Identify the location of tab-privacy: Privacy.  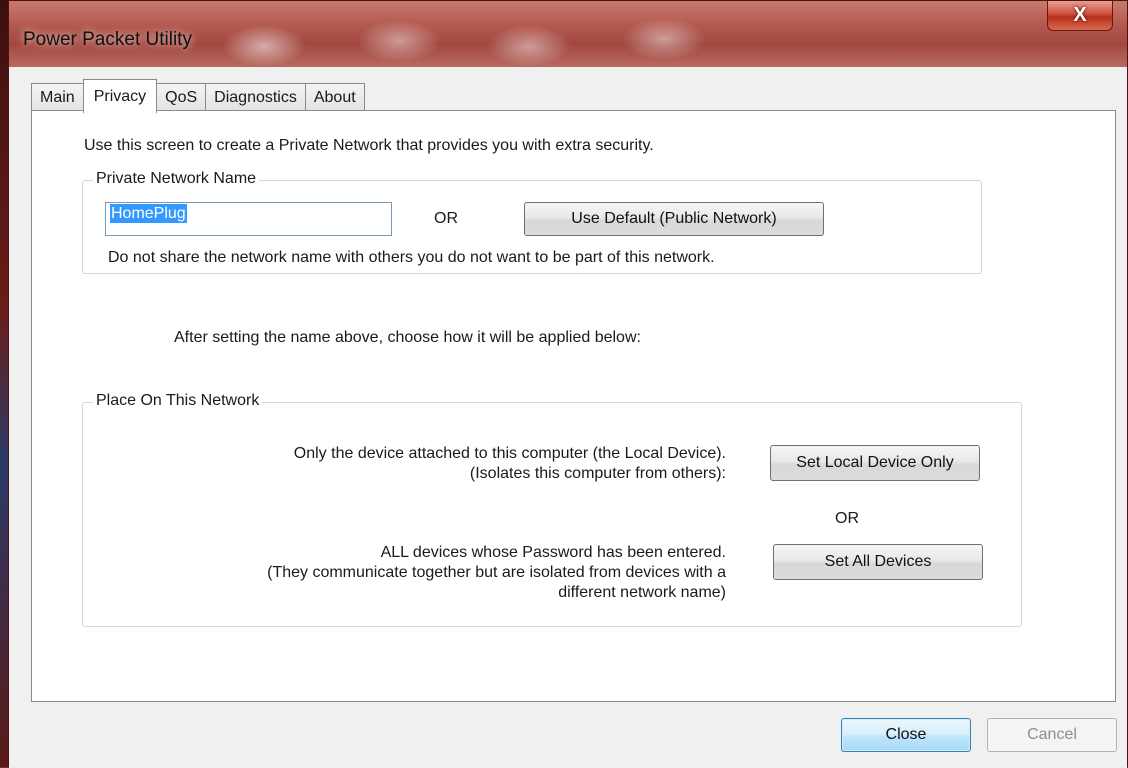
(120, 96).